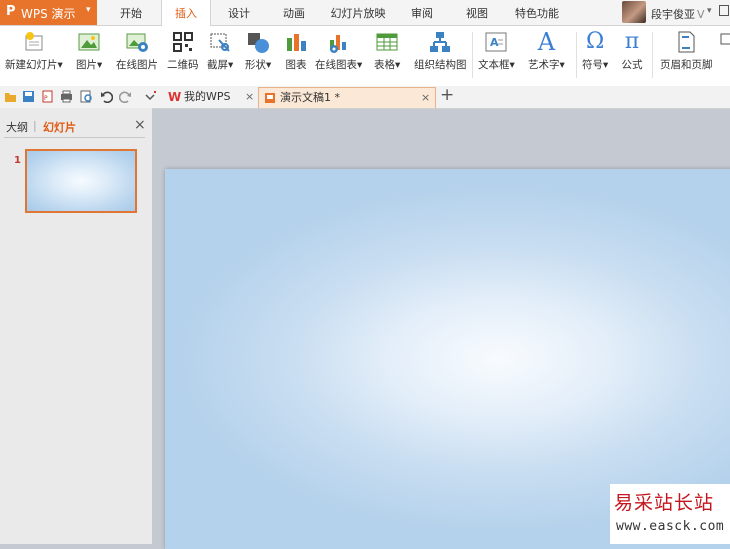 The width and height of the screenshot is (730, 549). I want to click on user-menu-chevron-down-icon: ▾, so click(709, 11).